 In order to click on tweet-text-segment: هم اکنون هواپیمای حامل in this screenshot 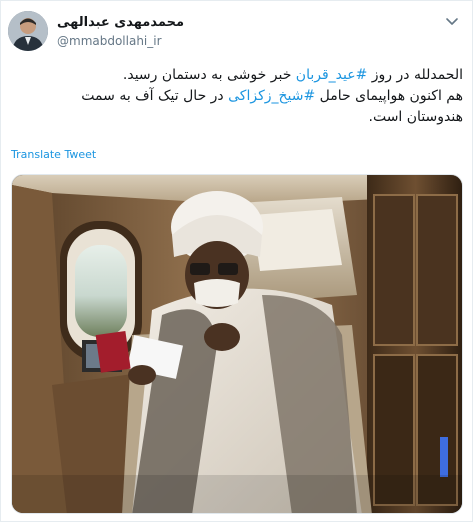, I will do `click(389, 96)`.